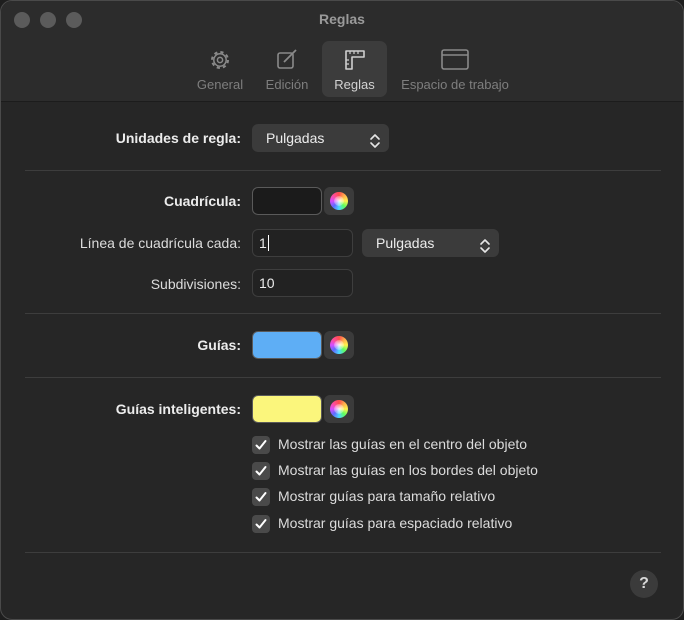 This screenshot has width=684, height=620. Describe the element at coordinates (220, 61) in the screenshot. I see `gear-icon` at that location.